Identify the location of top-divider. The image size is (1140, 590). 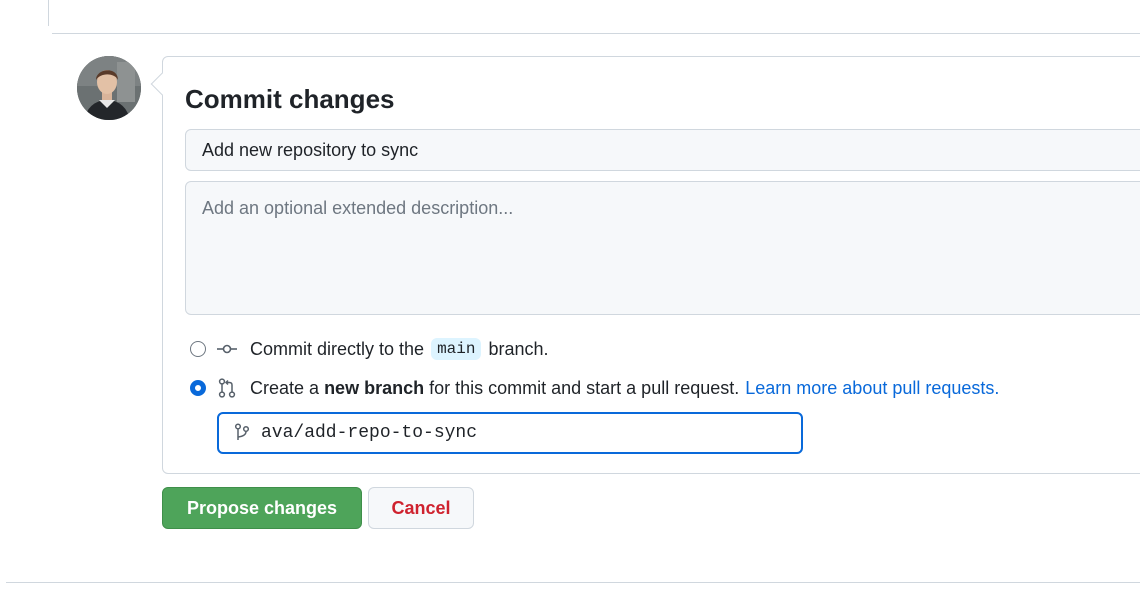
(596, 33).